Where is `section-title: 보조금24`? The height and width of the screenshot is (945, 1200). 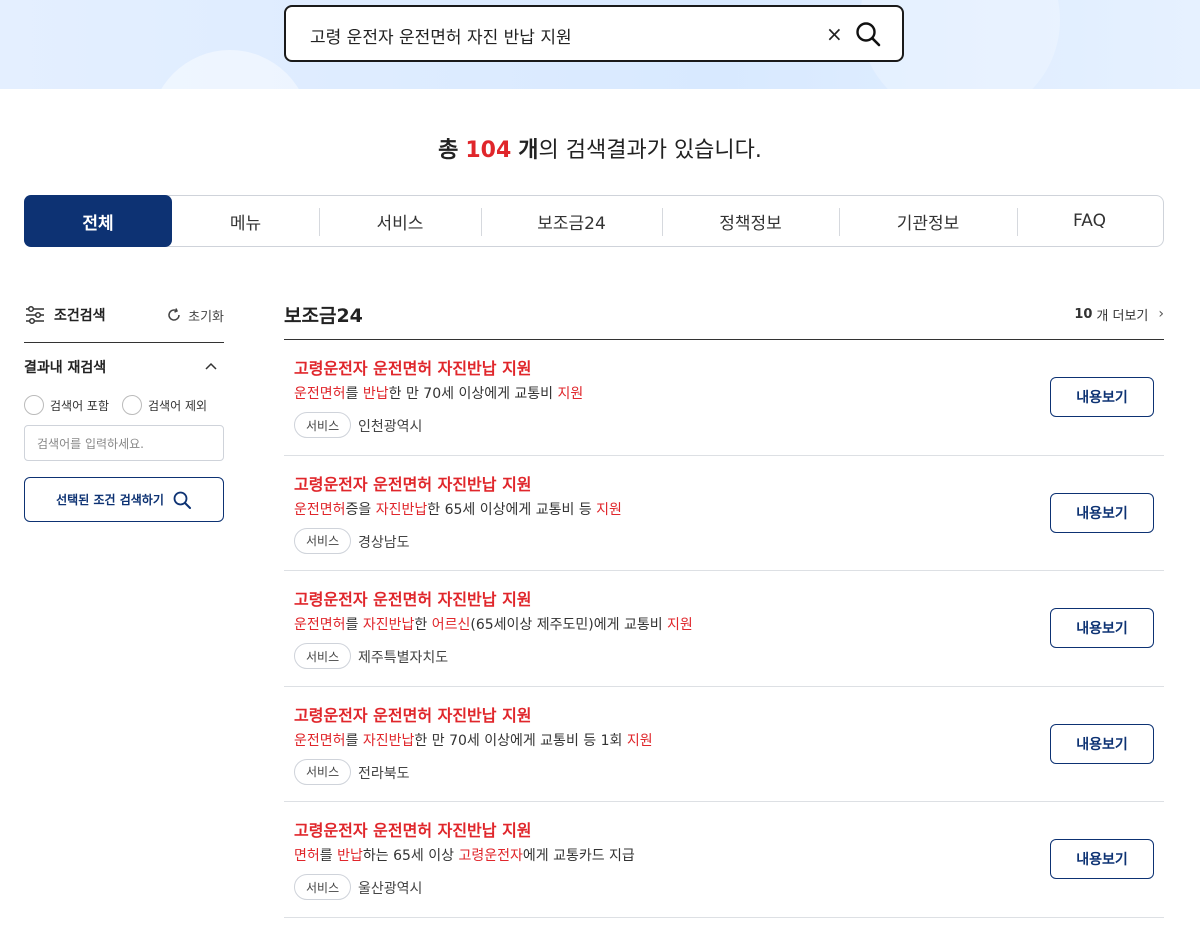 section-title: 보조금24 is located at coordinates (323, 315).